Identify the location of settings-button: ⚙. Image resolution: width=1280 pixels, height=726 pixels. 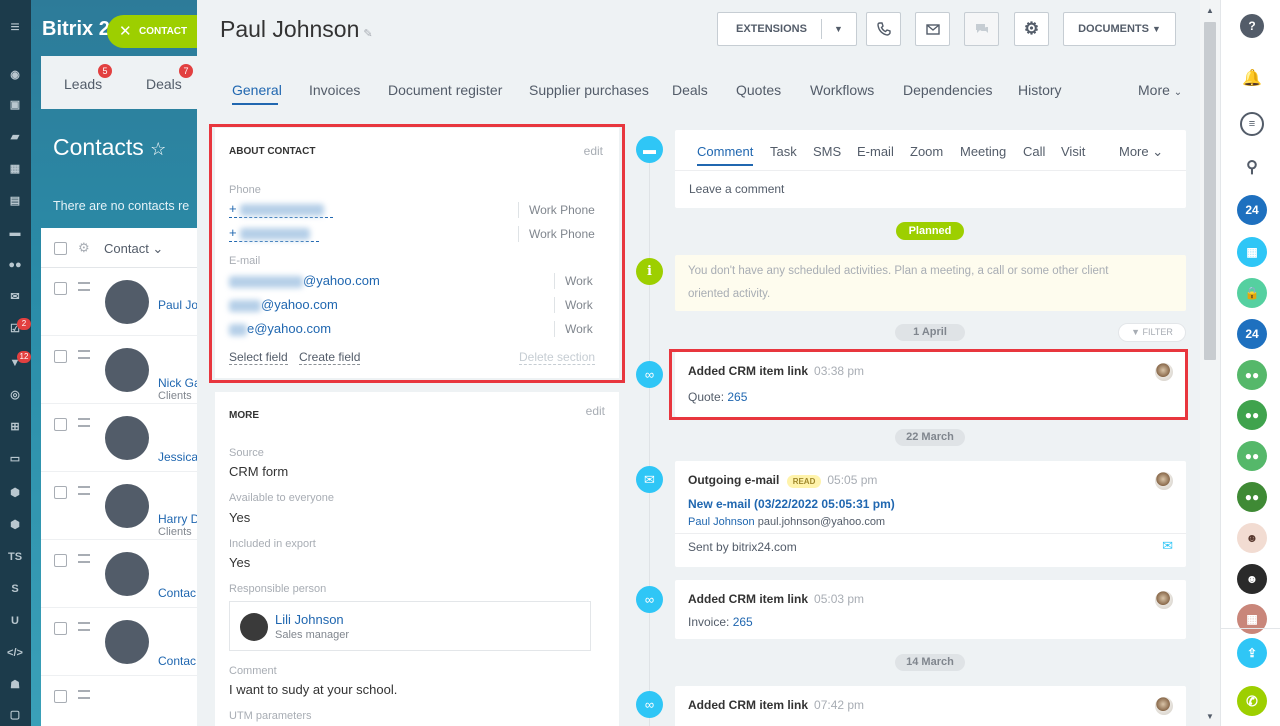
(1031, 29).